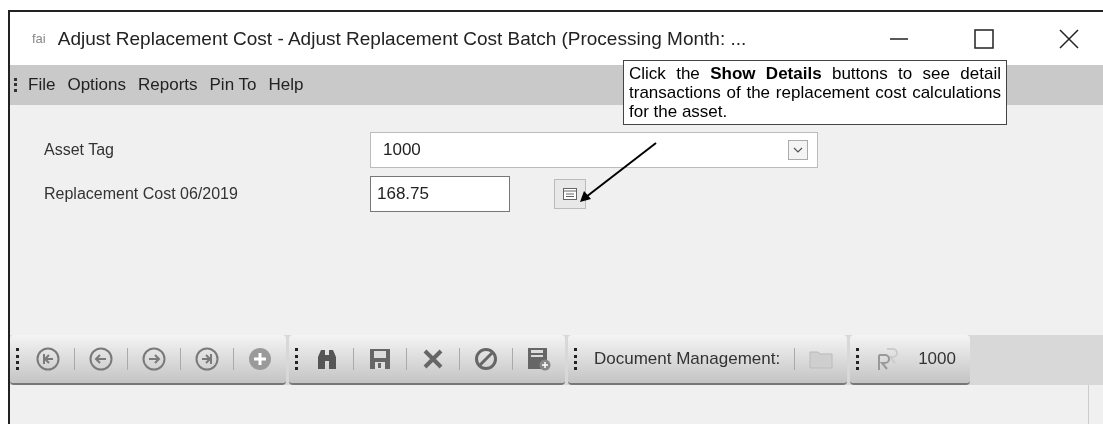 This screenshot has height=424, width=1103. What do you see at coordinates (79, 150) in the screenshot?
I see `field-label: Asset Tag` at bounding box center [79, 150].